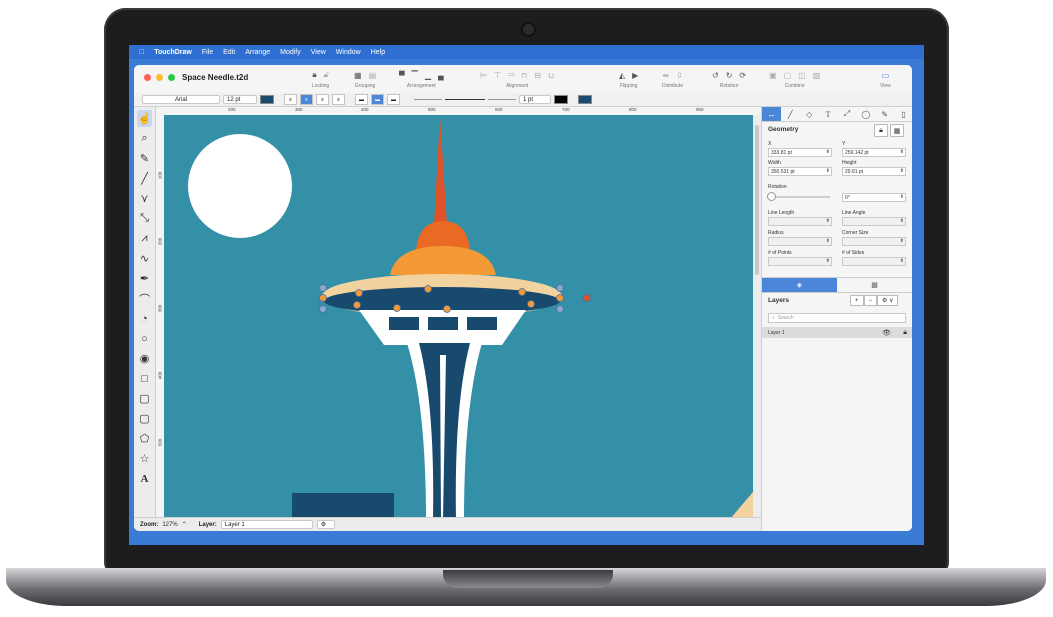 This screenshot has width=1053, height=617. Describe the element at coordinates (585, 99) in the screenshot. I see `fill-color-swatch` at that location.